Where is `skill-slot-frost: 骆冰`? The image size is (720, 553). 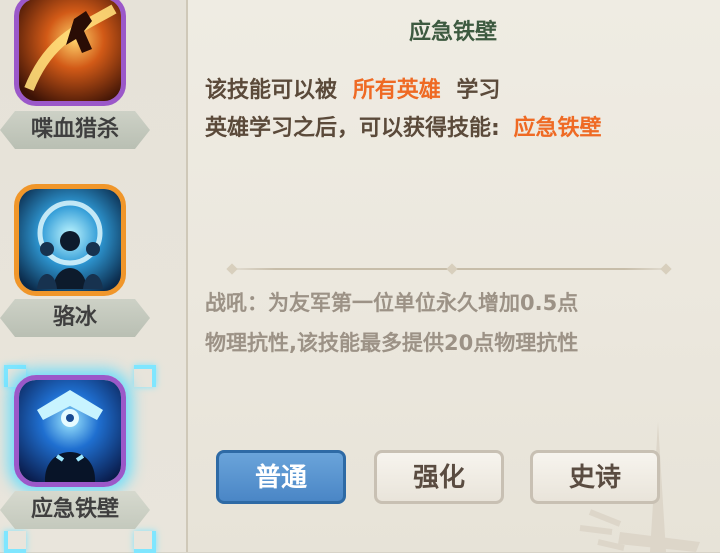 skill-slot-frost: 骆冰 is located at coordinates (95, 260).